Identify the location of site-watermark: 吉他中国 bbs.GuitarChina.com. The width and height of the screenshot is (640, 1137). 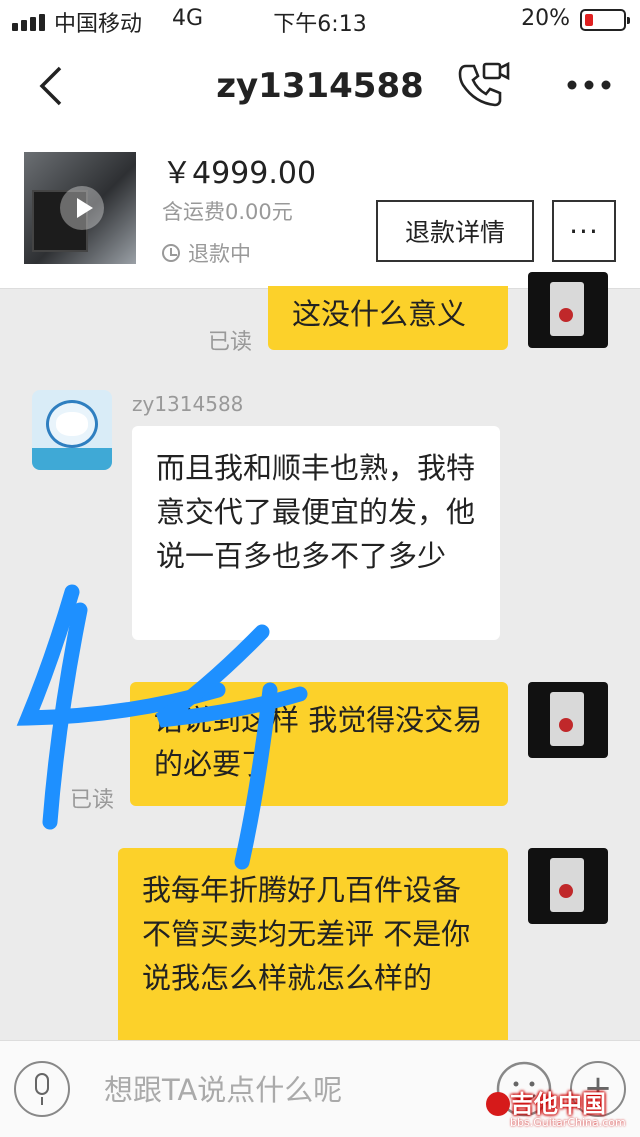
(560, 1106).